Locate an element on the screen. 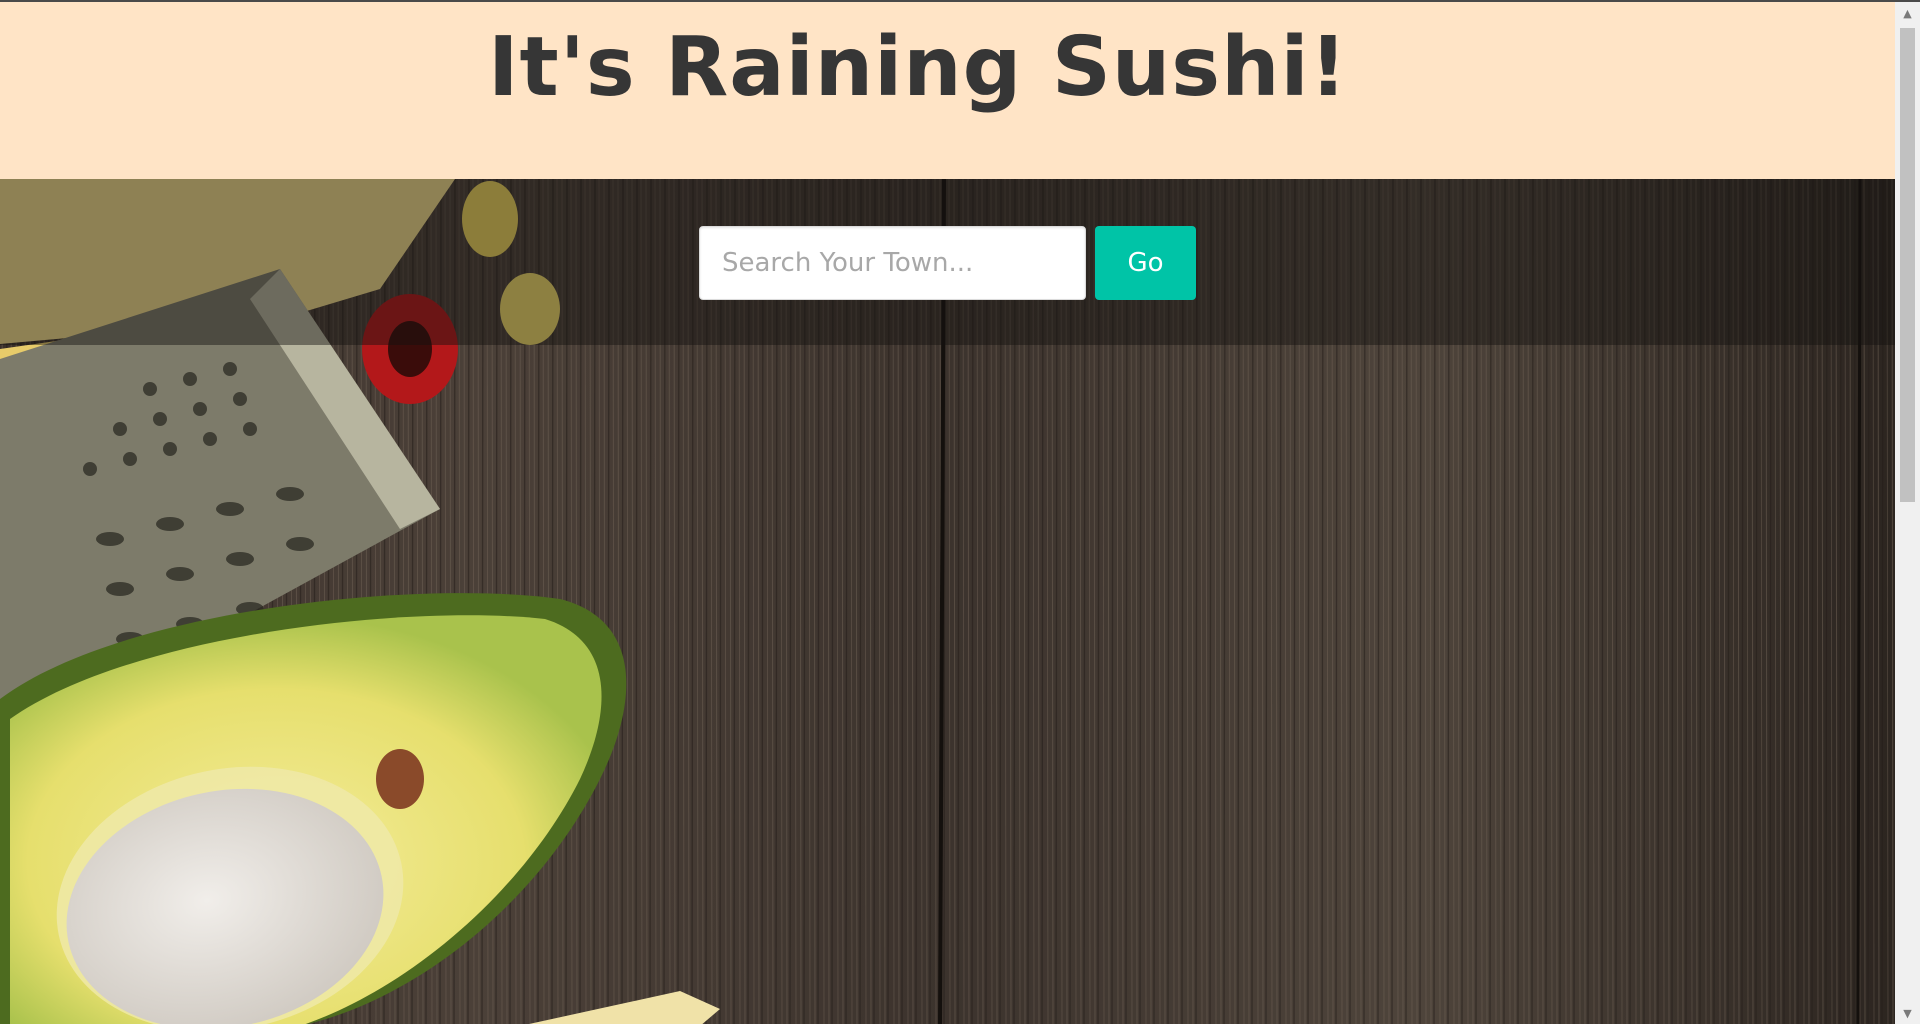 This screenshot has width=1920, height=1024. search-town-input is located at coordinates (892, 263).